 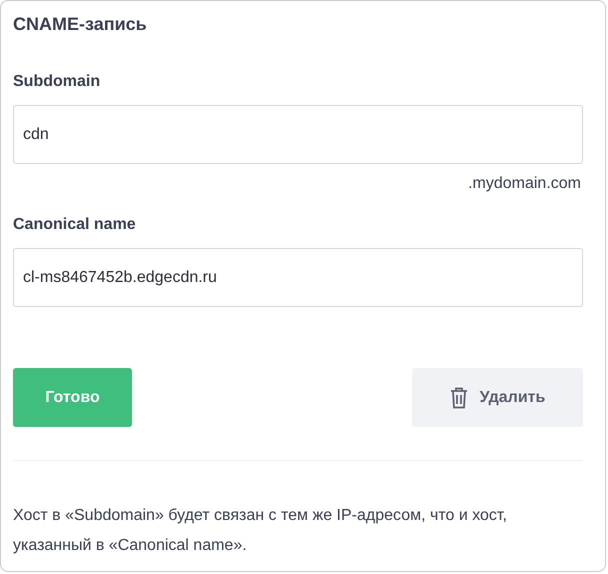 I want to click on field-label: Canonical name, so click(x=75, y=225).